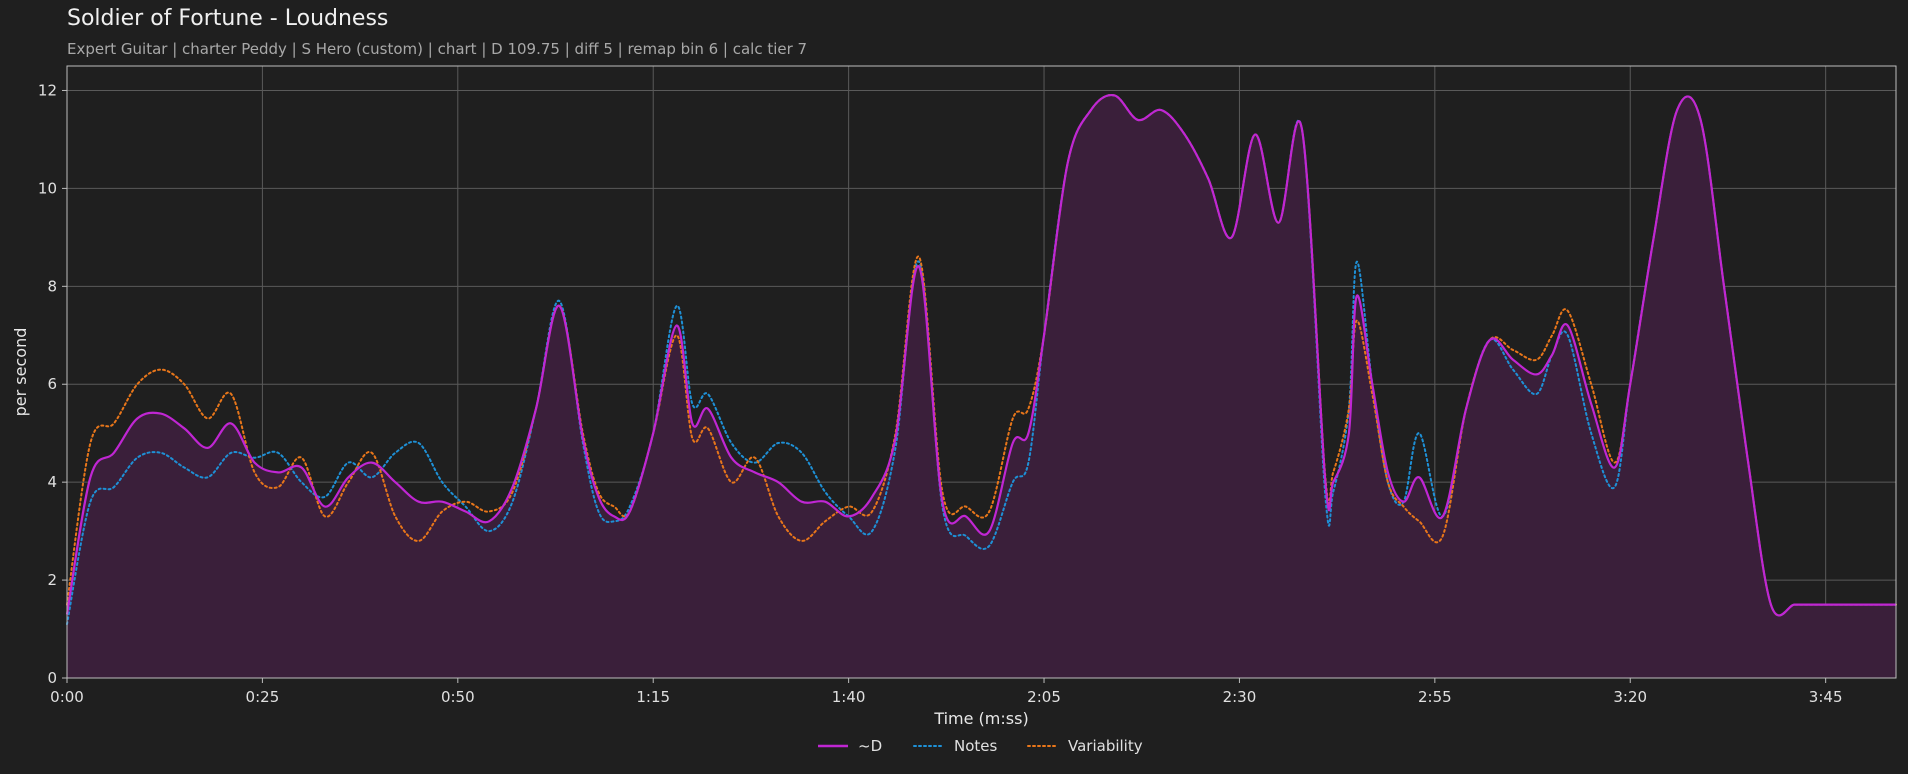 This screenshot has height=774, width=1908. What do you see at coordinates (67, 697) in the screenshot?
I see `x-tick-label: 0:00` at bounding box center [67, 697].